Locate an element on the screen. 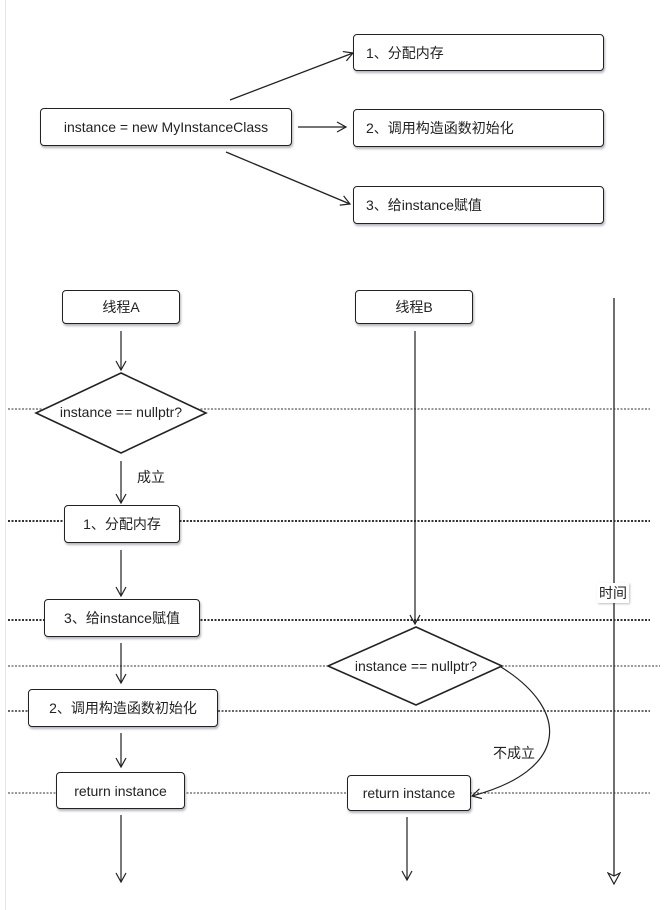 Image resolution: width=668 pixels, height=910 pixels. thread-a-step2-box: 2、调用构造函数初始化 is located at coordinates (123, 708).